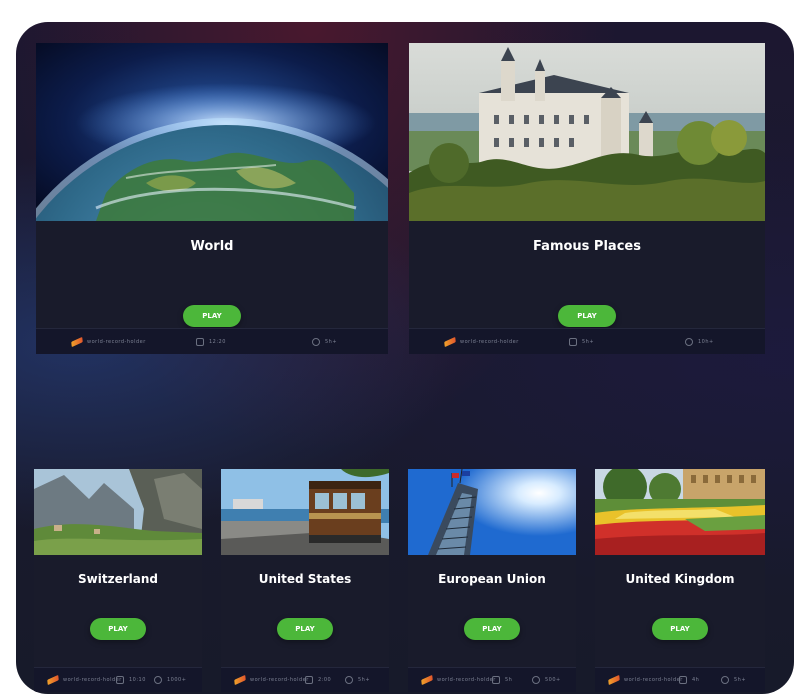 The image size is (797, 694). What do you see at coordinates (696, 680) in the screenshot?
I see `time-text: 4h` at bounding box center [696, 680].